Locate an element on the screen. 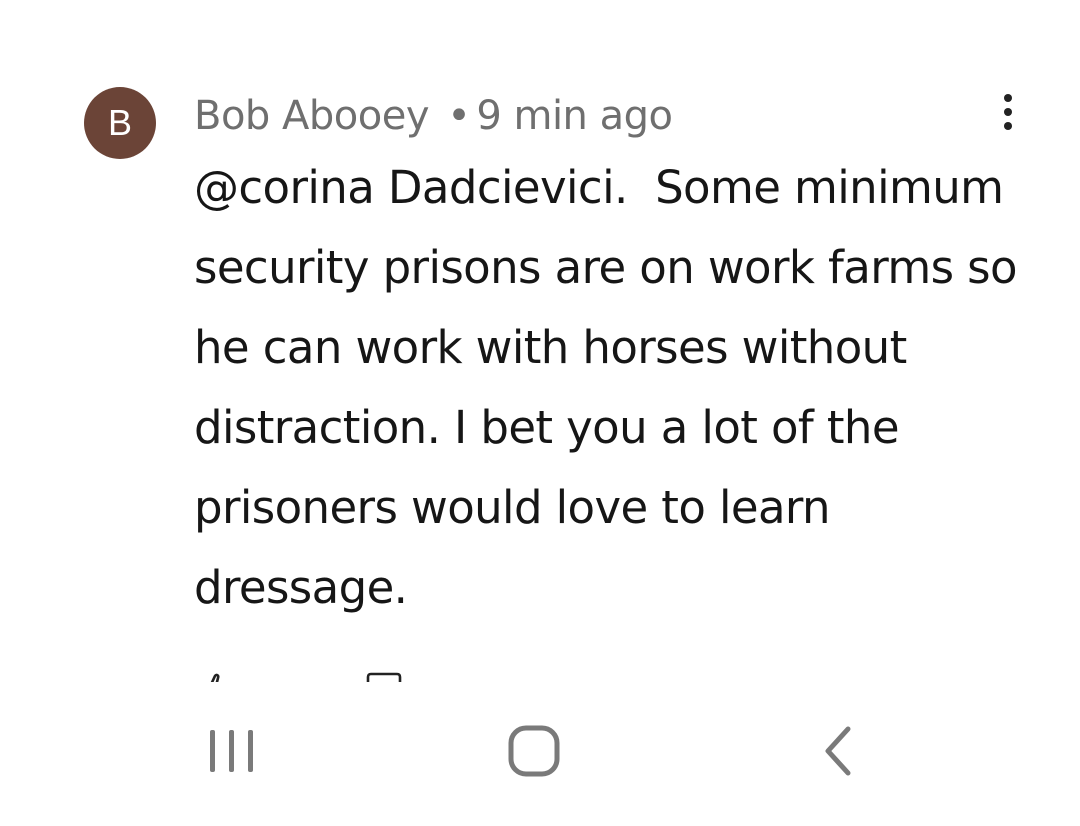  comment-meta: Bob Abooey • 9 min ago is located at coordinates (433, 116).